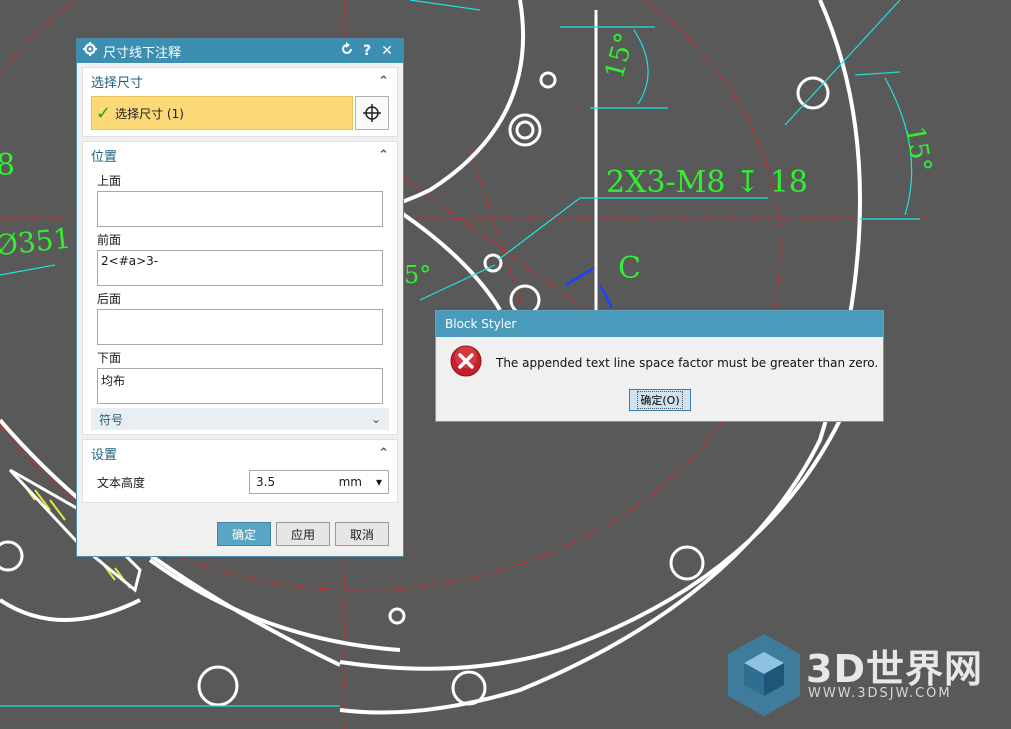 This screenshot has height=729, width=1011. I want to click on ok-button: 确定, so click(244, 534).